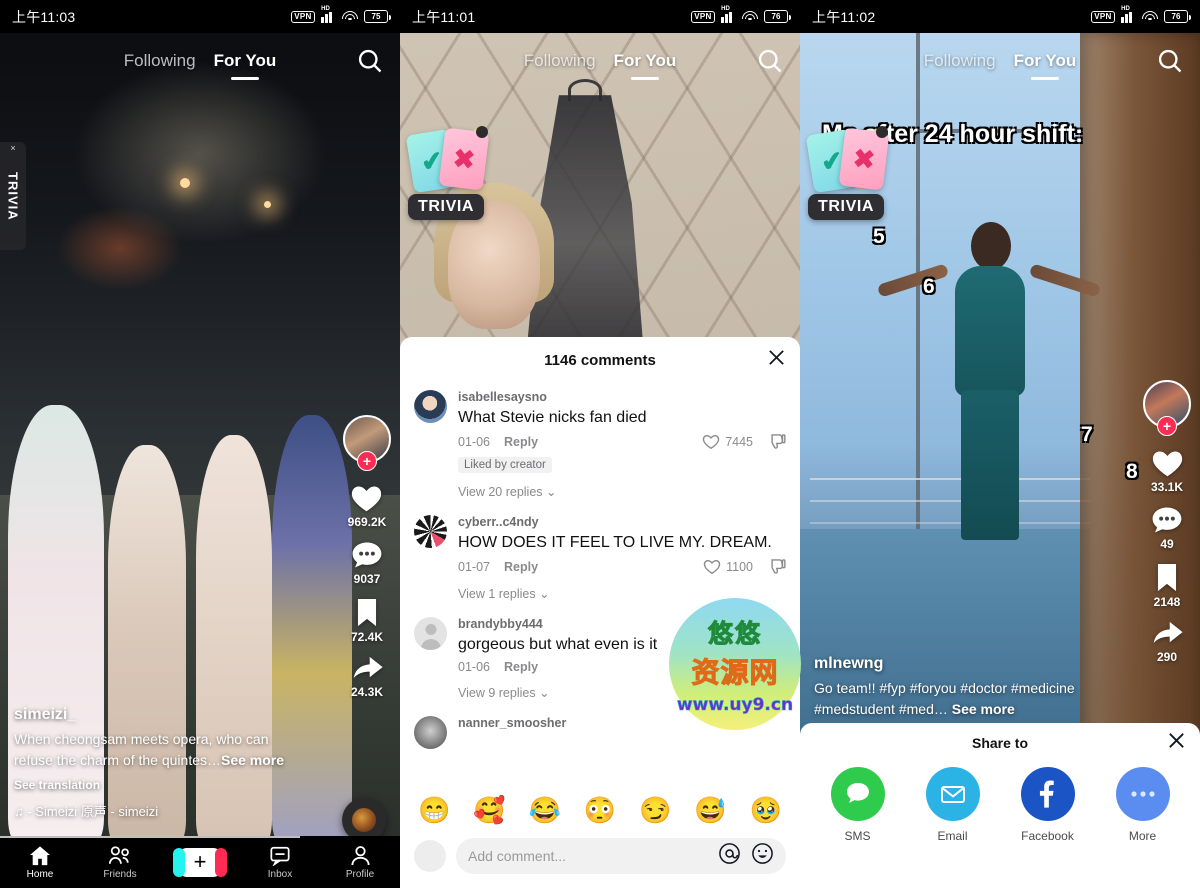 The width and height of the screenshot is (1200, 888). What do you see at coordinates (1087, 434) in the screenshot?
I see `number-tag-7: 7` at bounding box center [1087, 434].